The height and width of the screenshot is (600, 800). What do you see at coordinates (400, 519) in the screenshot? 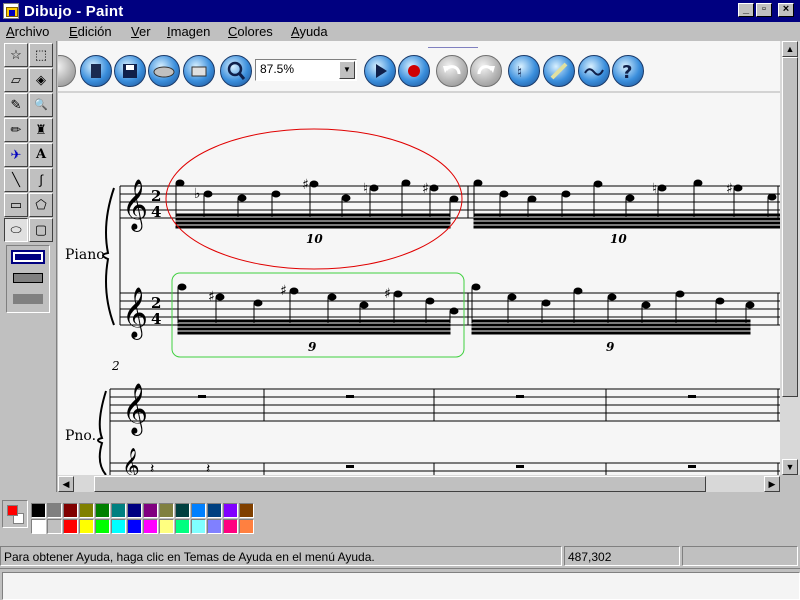
I see `color-palette` at bounding box center [400, 519].